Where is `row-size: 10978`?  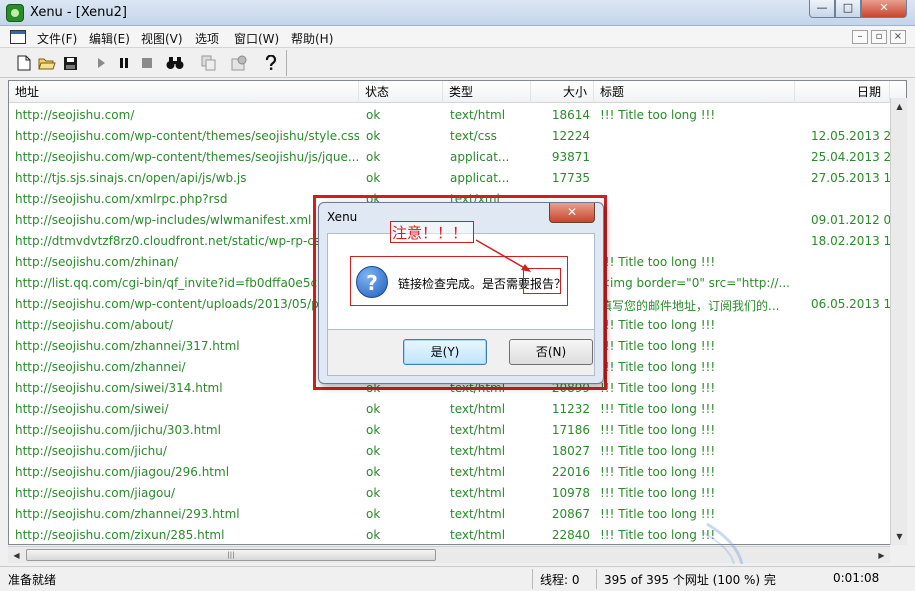
row-size: 10978 is located at coordinates (570, 493).